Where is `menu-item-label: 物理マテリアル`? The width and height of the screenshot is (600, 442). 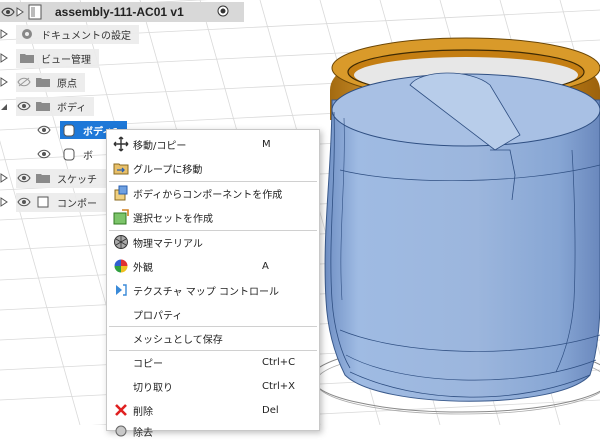
menu-item-label: 物理マテリアル is located at coordinates (168, 244).